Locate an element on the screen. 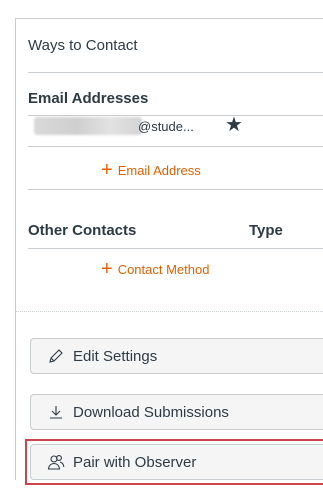 The width and height of the screenshot is (323, 498). download-submissions-label: Download Submissions is located at coordinates (151, 412).